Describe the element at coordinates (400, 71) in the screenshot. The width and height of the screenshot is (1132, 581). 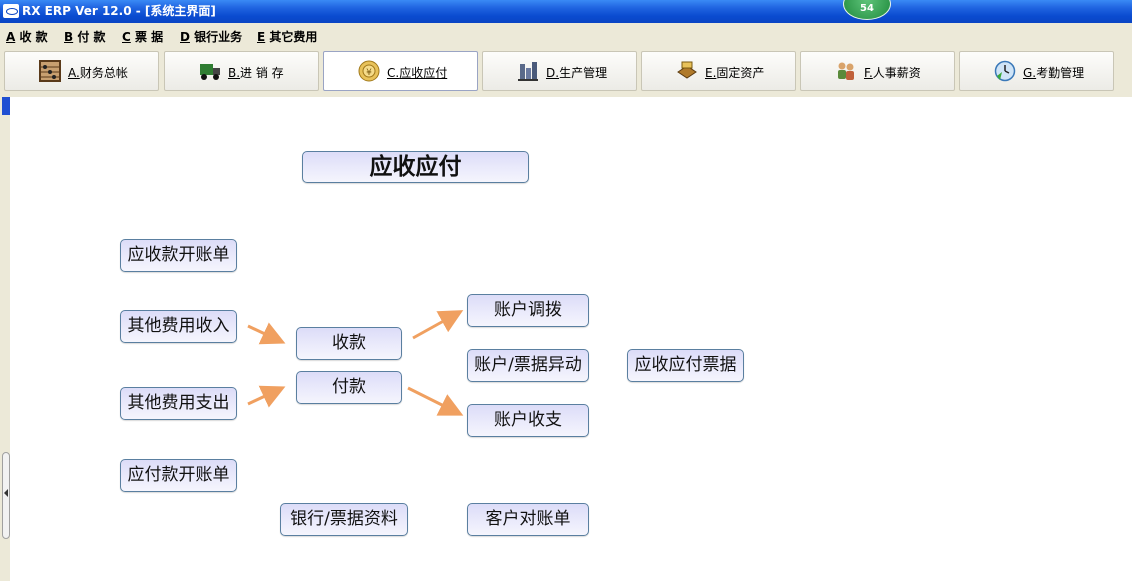
I see `tab-receivable-payable: ¥ C.应收应付` at that location.